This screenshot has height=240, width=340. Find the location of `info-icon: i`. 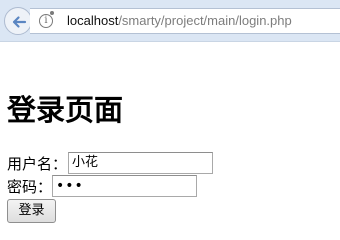

info-icon: i is located at coordinates (46, 21).